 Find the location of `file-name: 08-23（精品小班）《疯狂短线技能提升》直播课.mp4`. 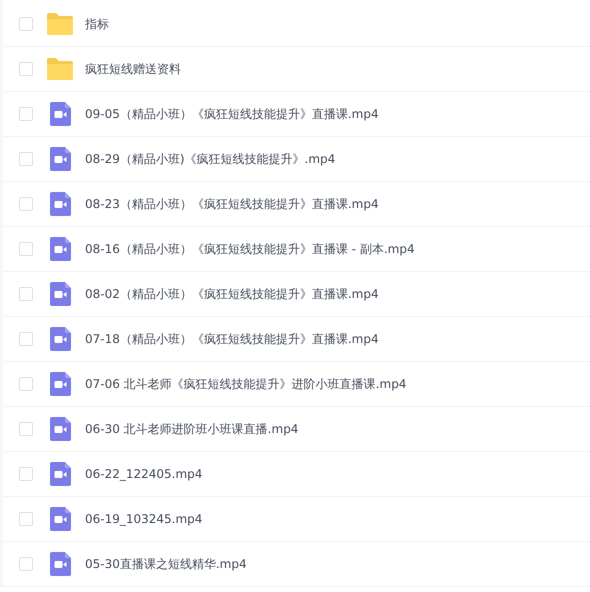

file-name: 08-23（精品小班）《疯狂短线技能提升》直播课.mp4 is located at coordinates (232, 204).